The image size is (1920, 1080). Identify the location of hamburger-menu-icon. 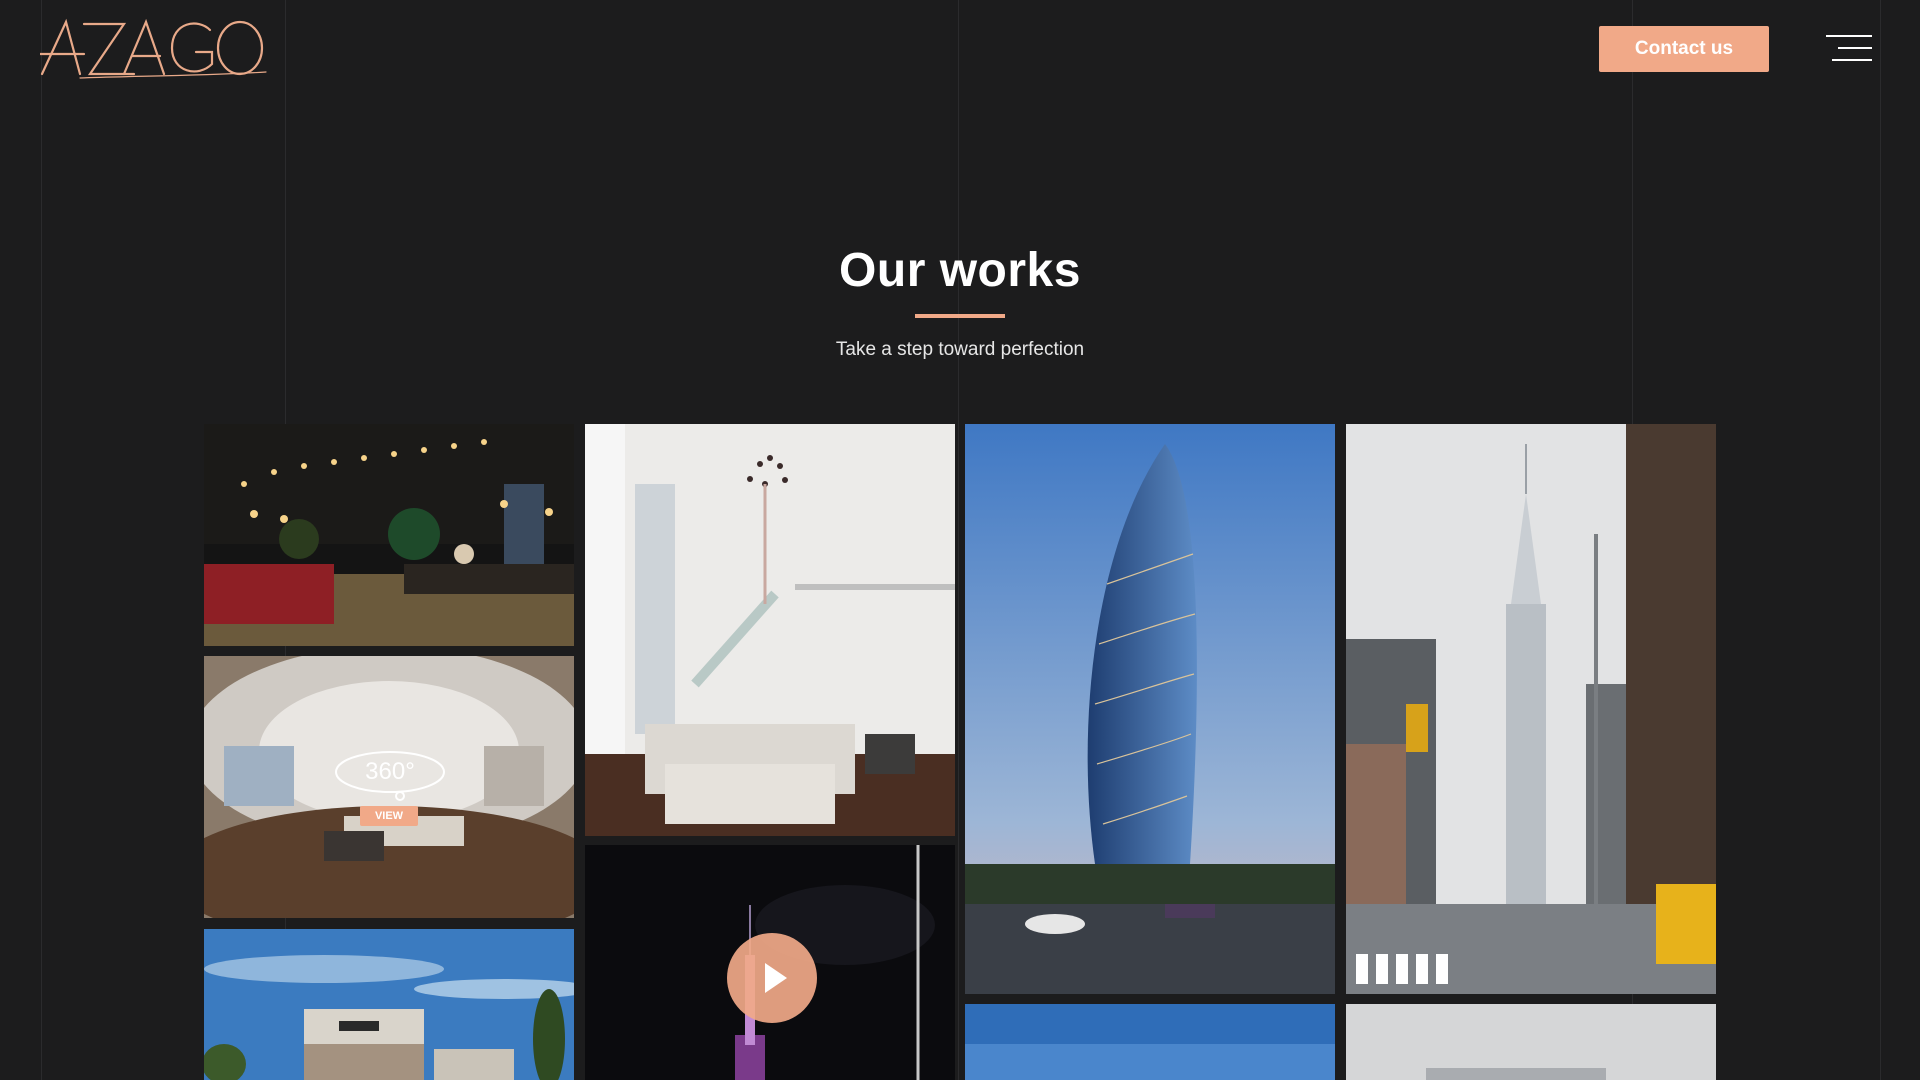
(1848, 48).